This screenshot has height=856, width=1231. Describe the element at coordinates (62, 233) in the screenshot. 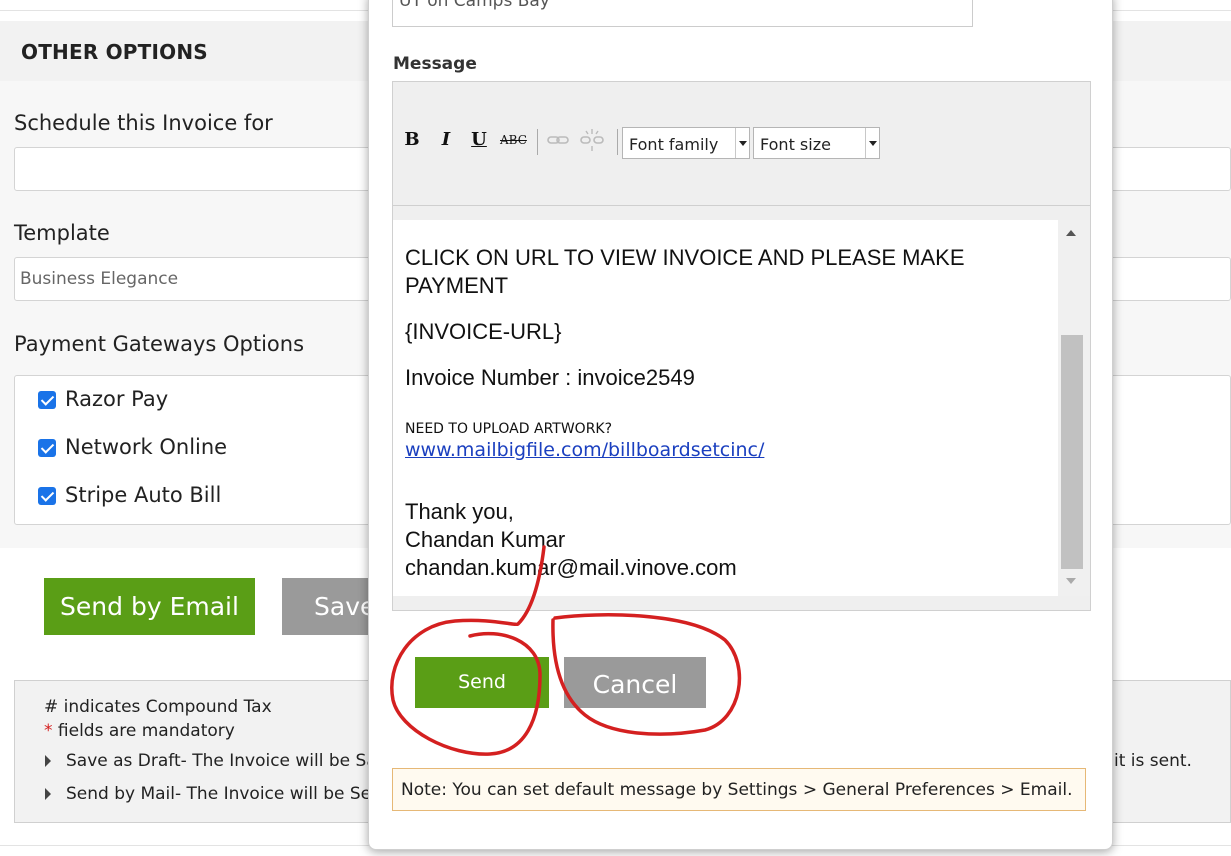

I see `template-label: Template` at that location.